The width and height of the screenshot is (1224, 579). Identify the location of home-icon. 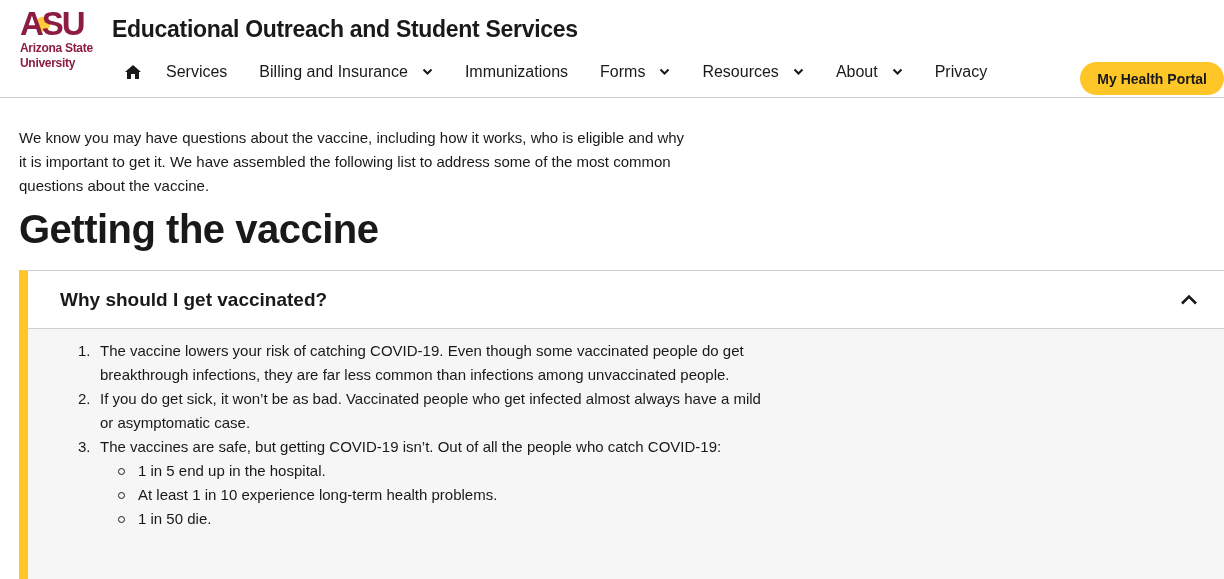
(133, 72).